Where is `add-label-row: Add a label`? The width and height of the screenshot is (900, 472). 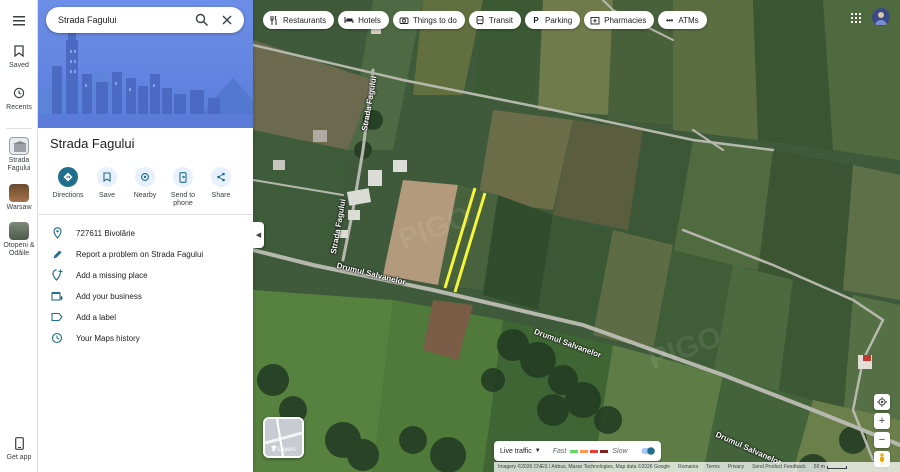
add-label-row: Add a label is located at coordinates (145, 317).